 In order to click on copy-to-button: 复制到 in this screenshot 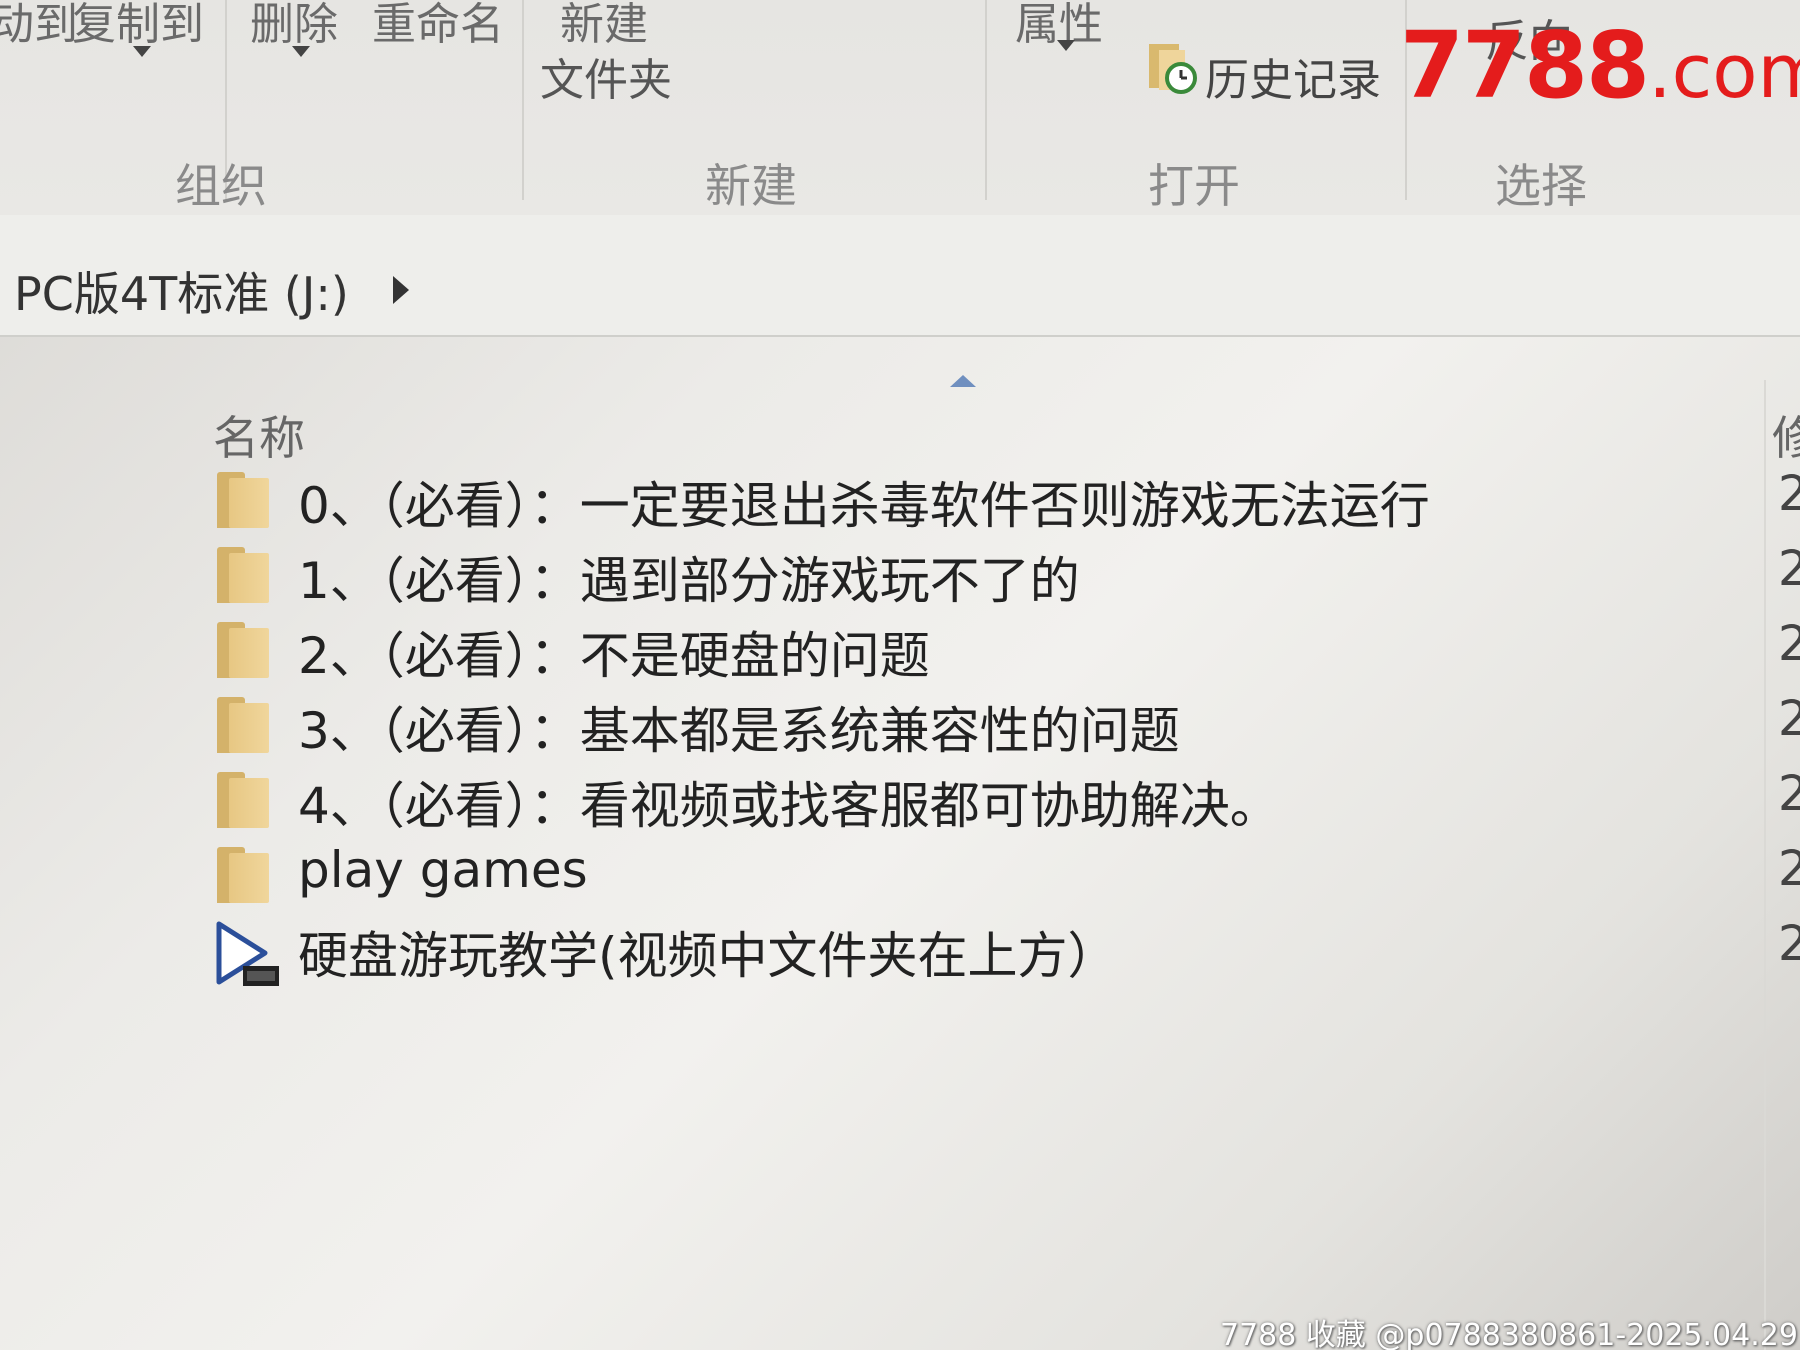, I will do `click(138, 26)`.